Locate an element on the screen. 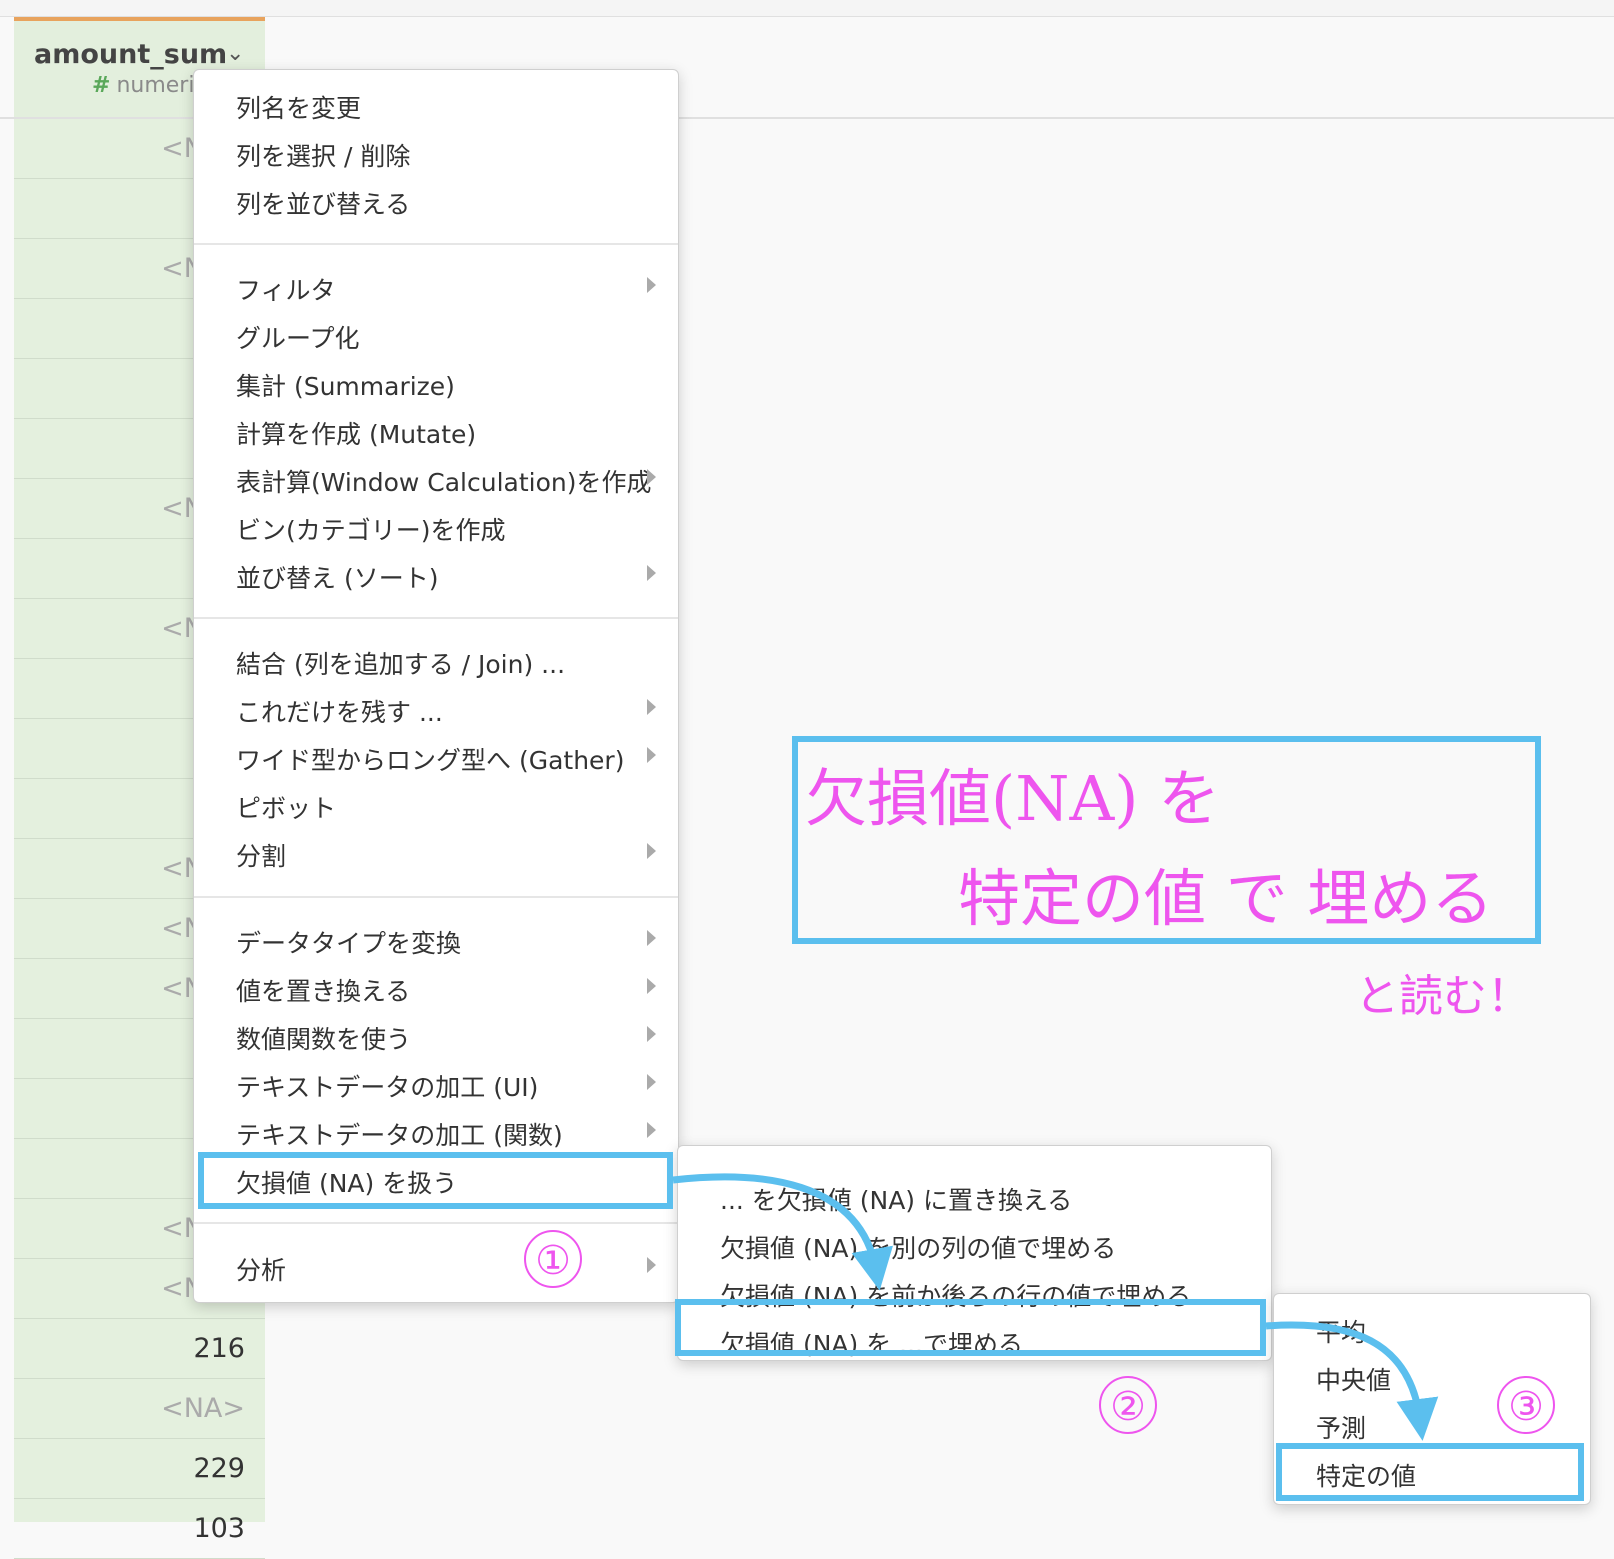 The height and width of the screenshot is (1559, 1614). annotation-arrows is located at coordinates (1055, 1307).